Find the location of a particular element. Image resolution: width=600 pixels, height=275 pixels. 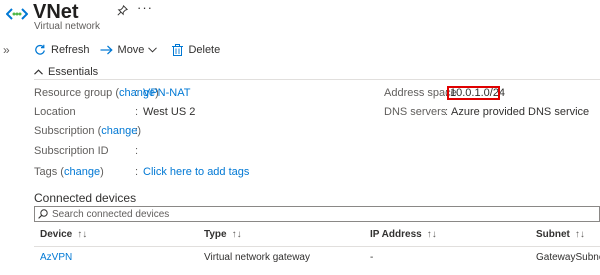

more-options-icon: ··· is located at coordinates (145, 7).